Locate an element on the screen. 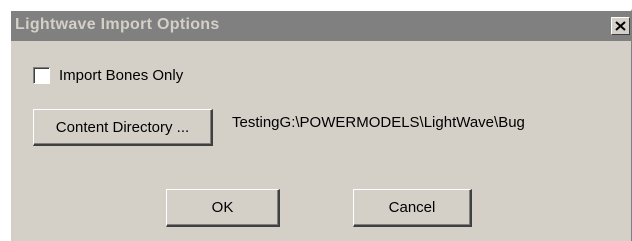  content-directory-path: TestingG:\POWERMODELS\LightWave\Bug is located at coordinates (378, 122).